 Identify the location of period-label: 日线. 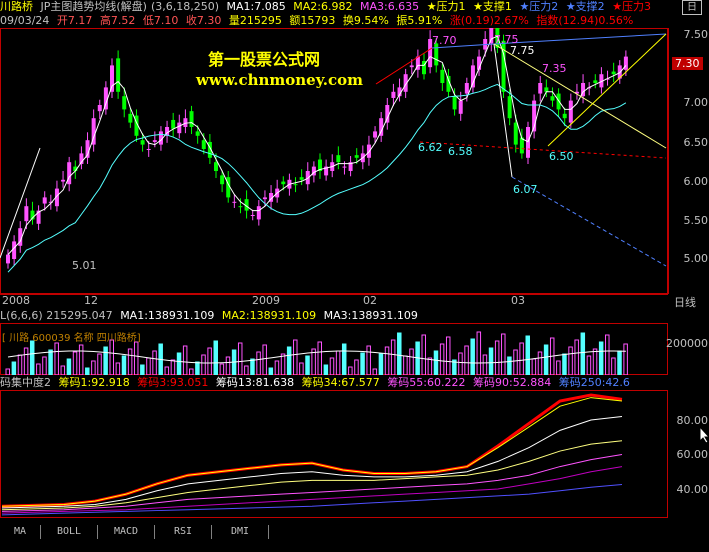
(685, 302).